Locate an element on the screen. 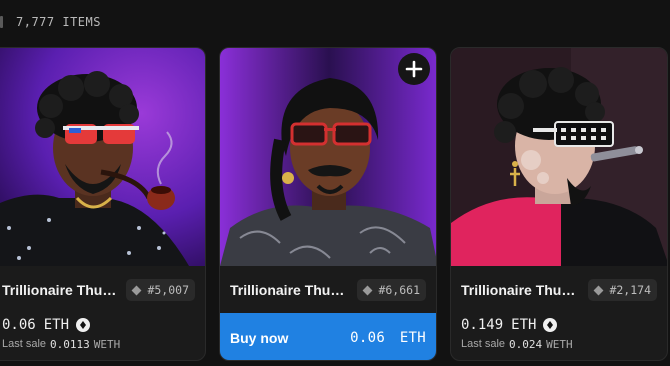  token-id-badge: #6,661 is located at coordinates (391, 290).